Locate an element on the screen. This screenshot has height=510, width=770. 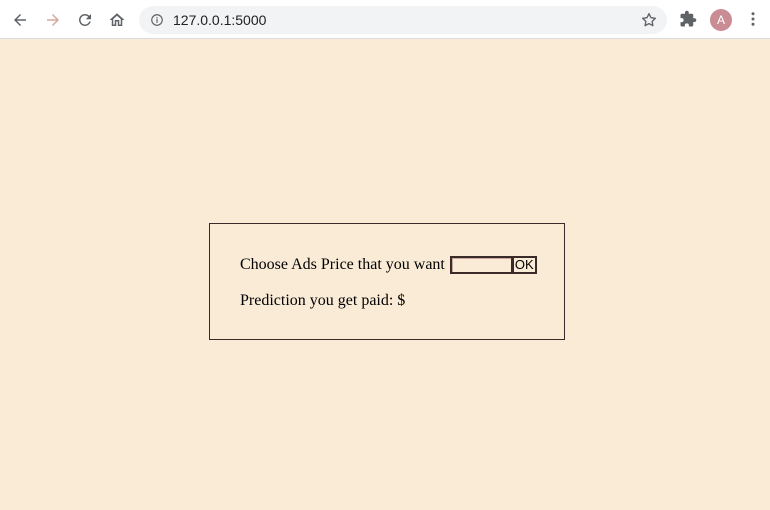
price-input is located at coordinates (480, 265).